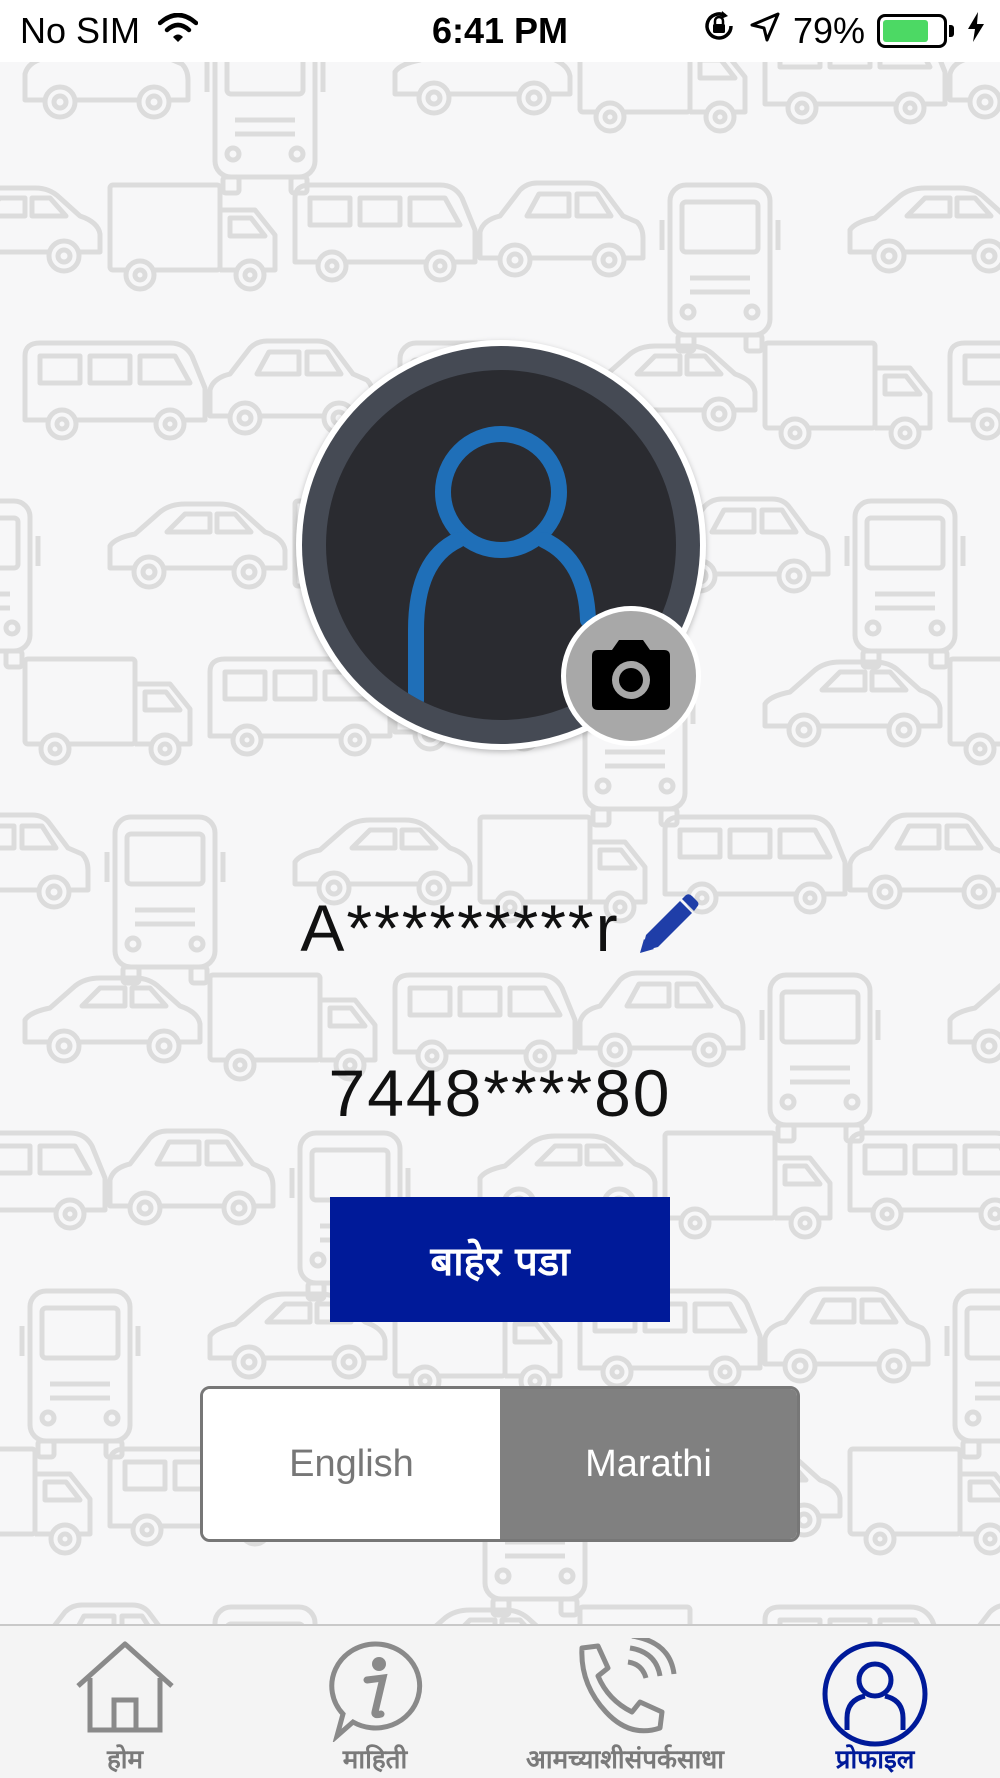 The image size is (1000, 1778). I want to click on charging-icon, so click(976, 31).